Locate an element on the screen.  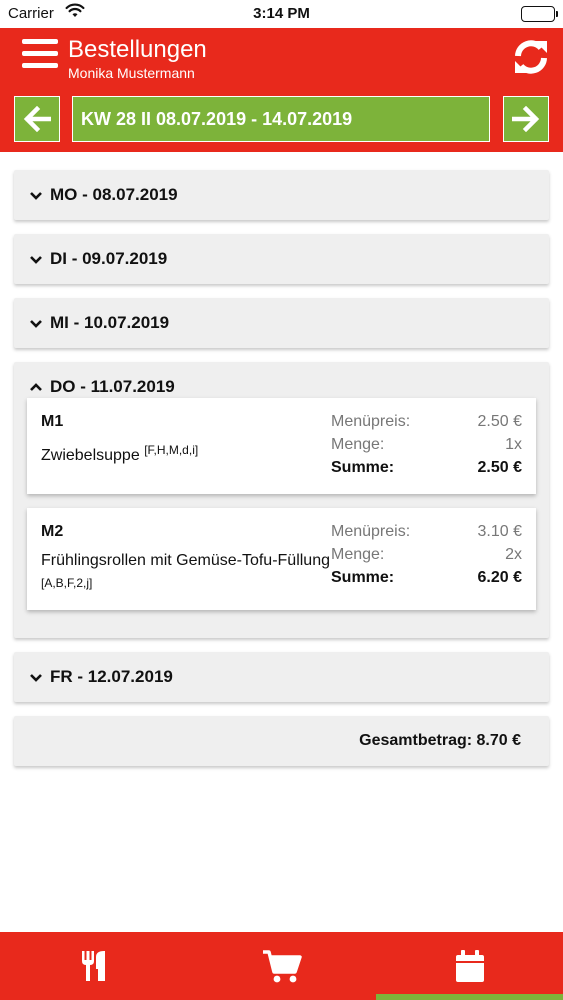
sum-value: 6.20 € is located at coordinates (499, 577).